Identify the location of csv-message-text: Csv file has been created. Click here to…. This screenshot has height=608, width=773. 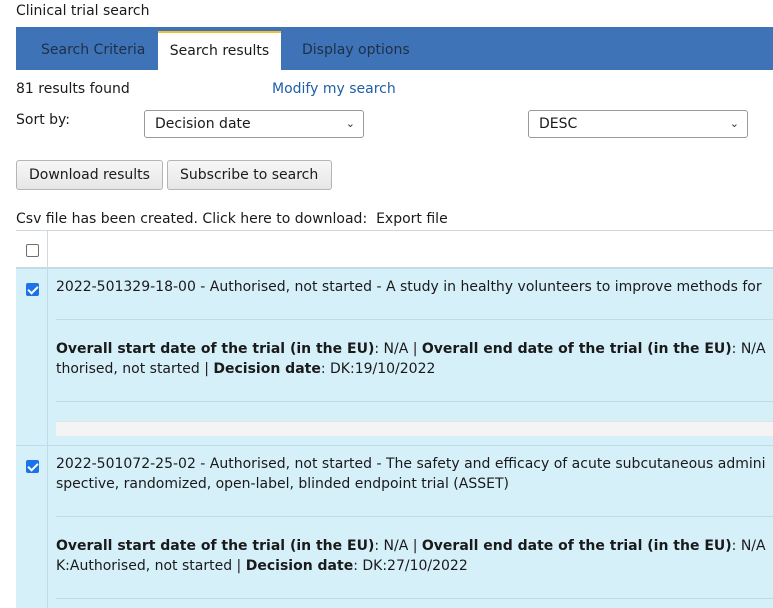
(192, 219).